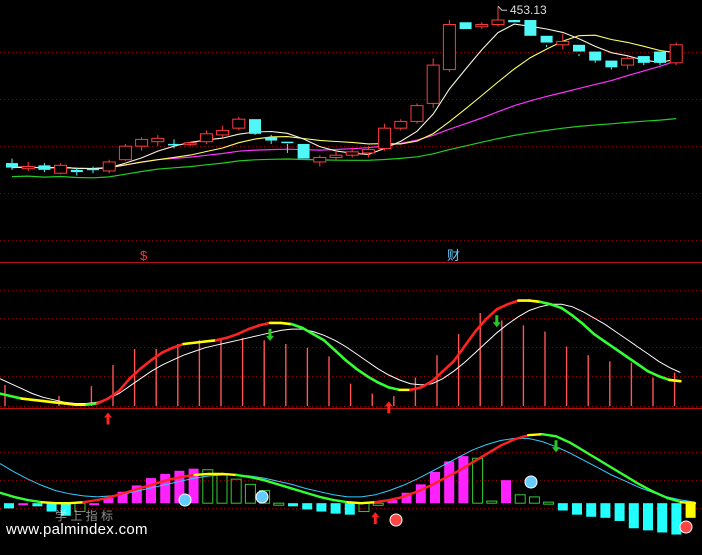  Describe the element at coordinates (144, 255) in the screenshot. I see `dollar-marker: $` at that location.